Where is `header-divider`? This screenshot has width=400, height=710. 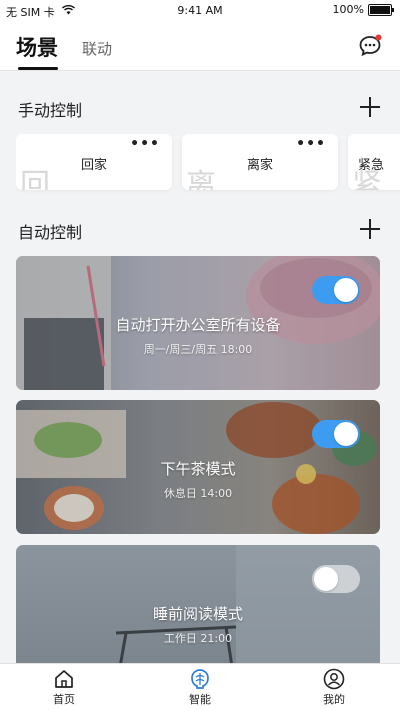
header-divider is located at coordinates (200, 70).